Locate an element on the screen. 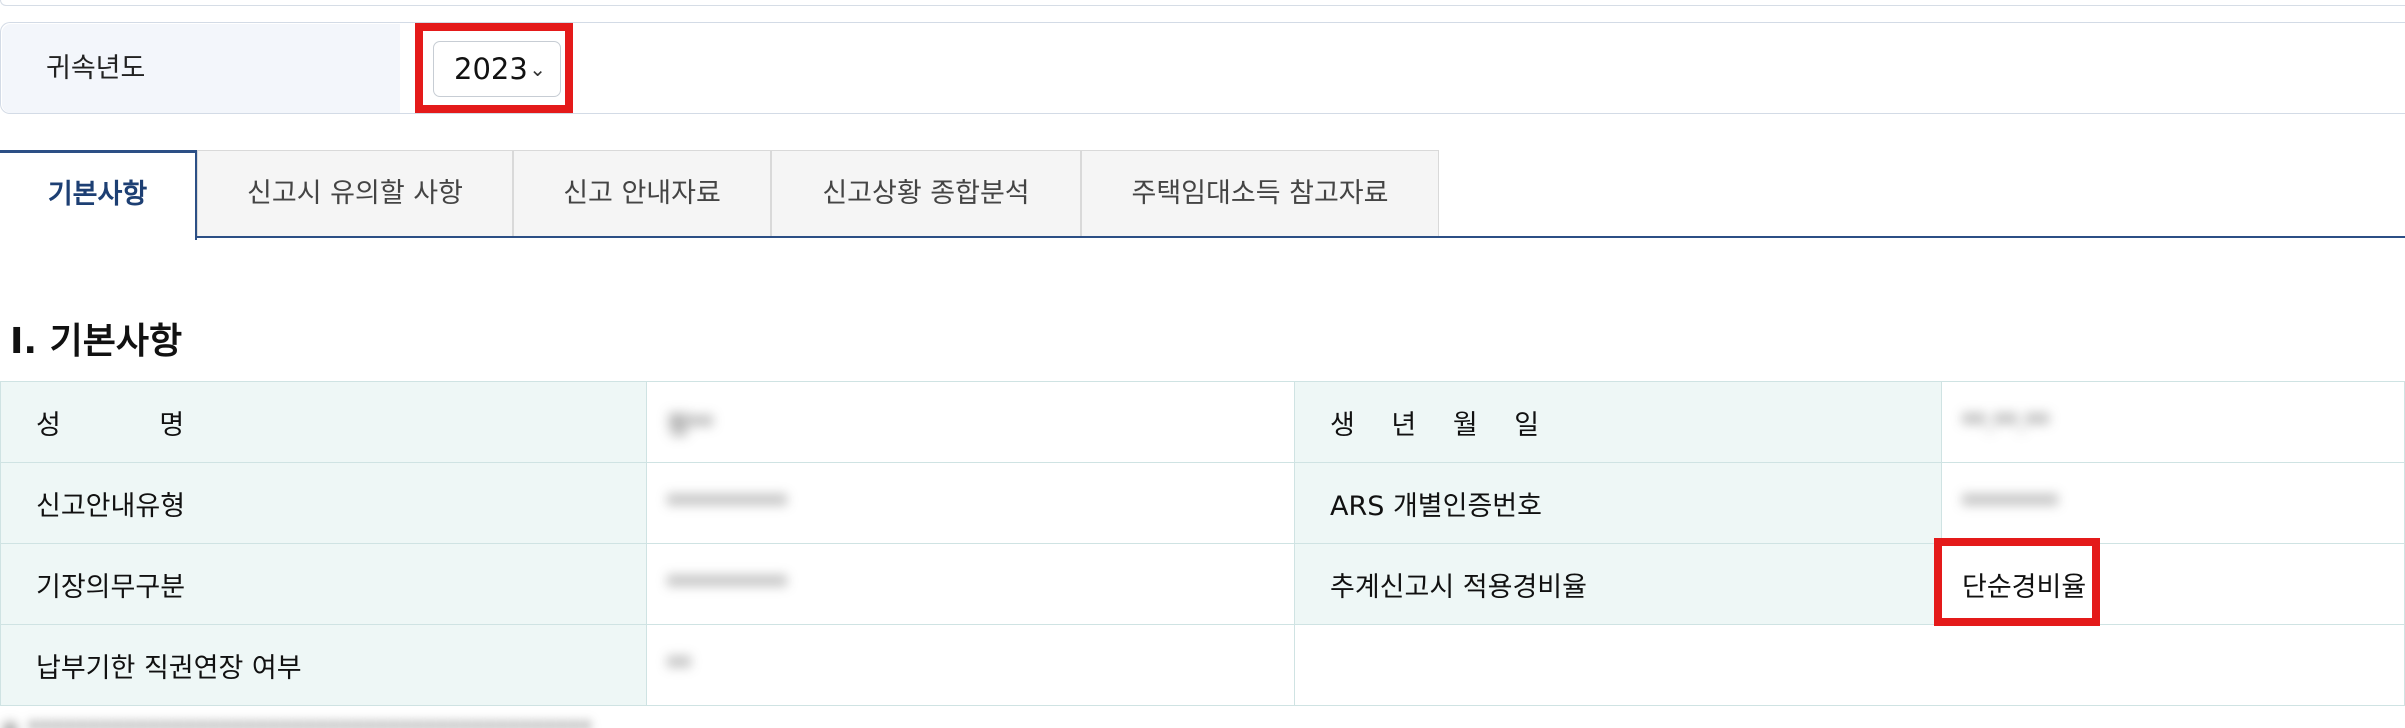 The image size is (2405, 728). tab-basic-info: 기본사항 is located at coordinates (98, 195).